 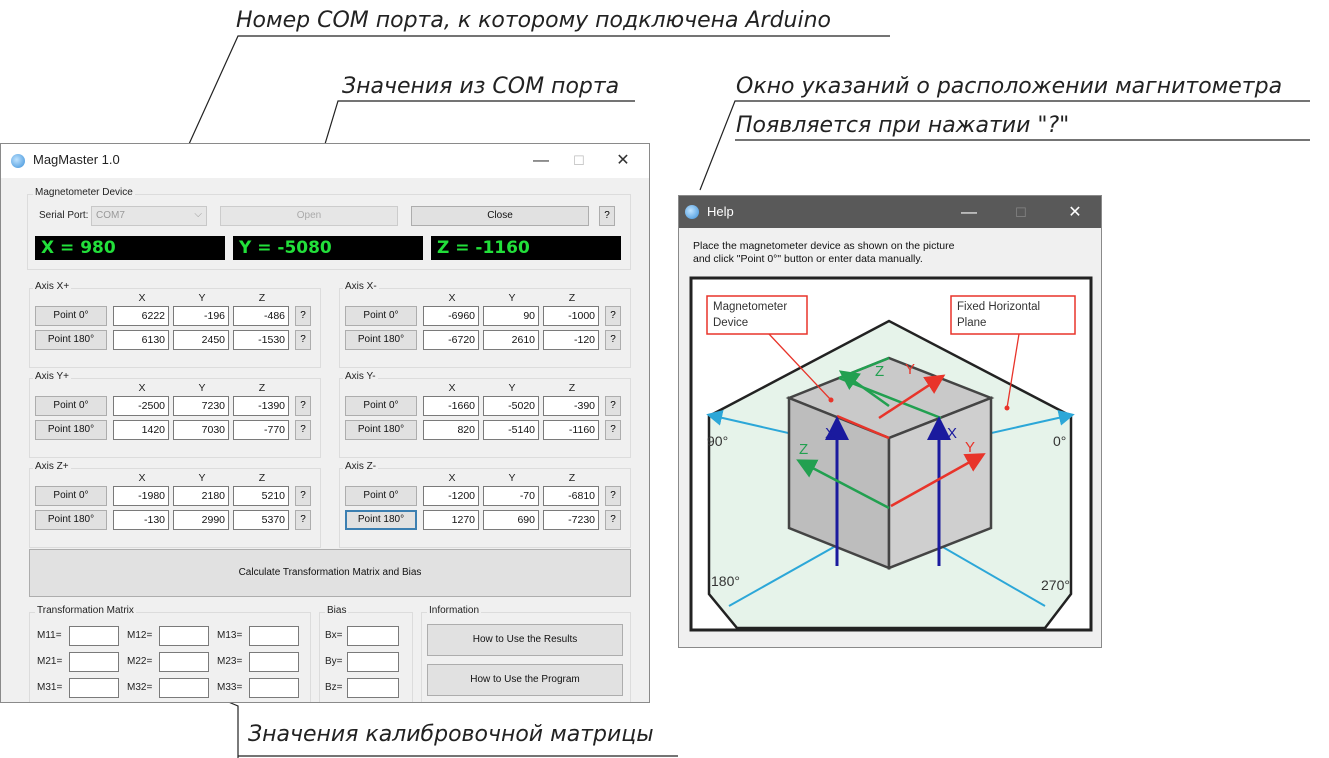 I want to click on axis-value-field: 90, so click(x=511, y=316).